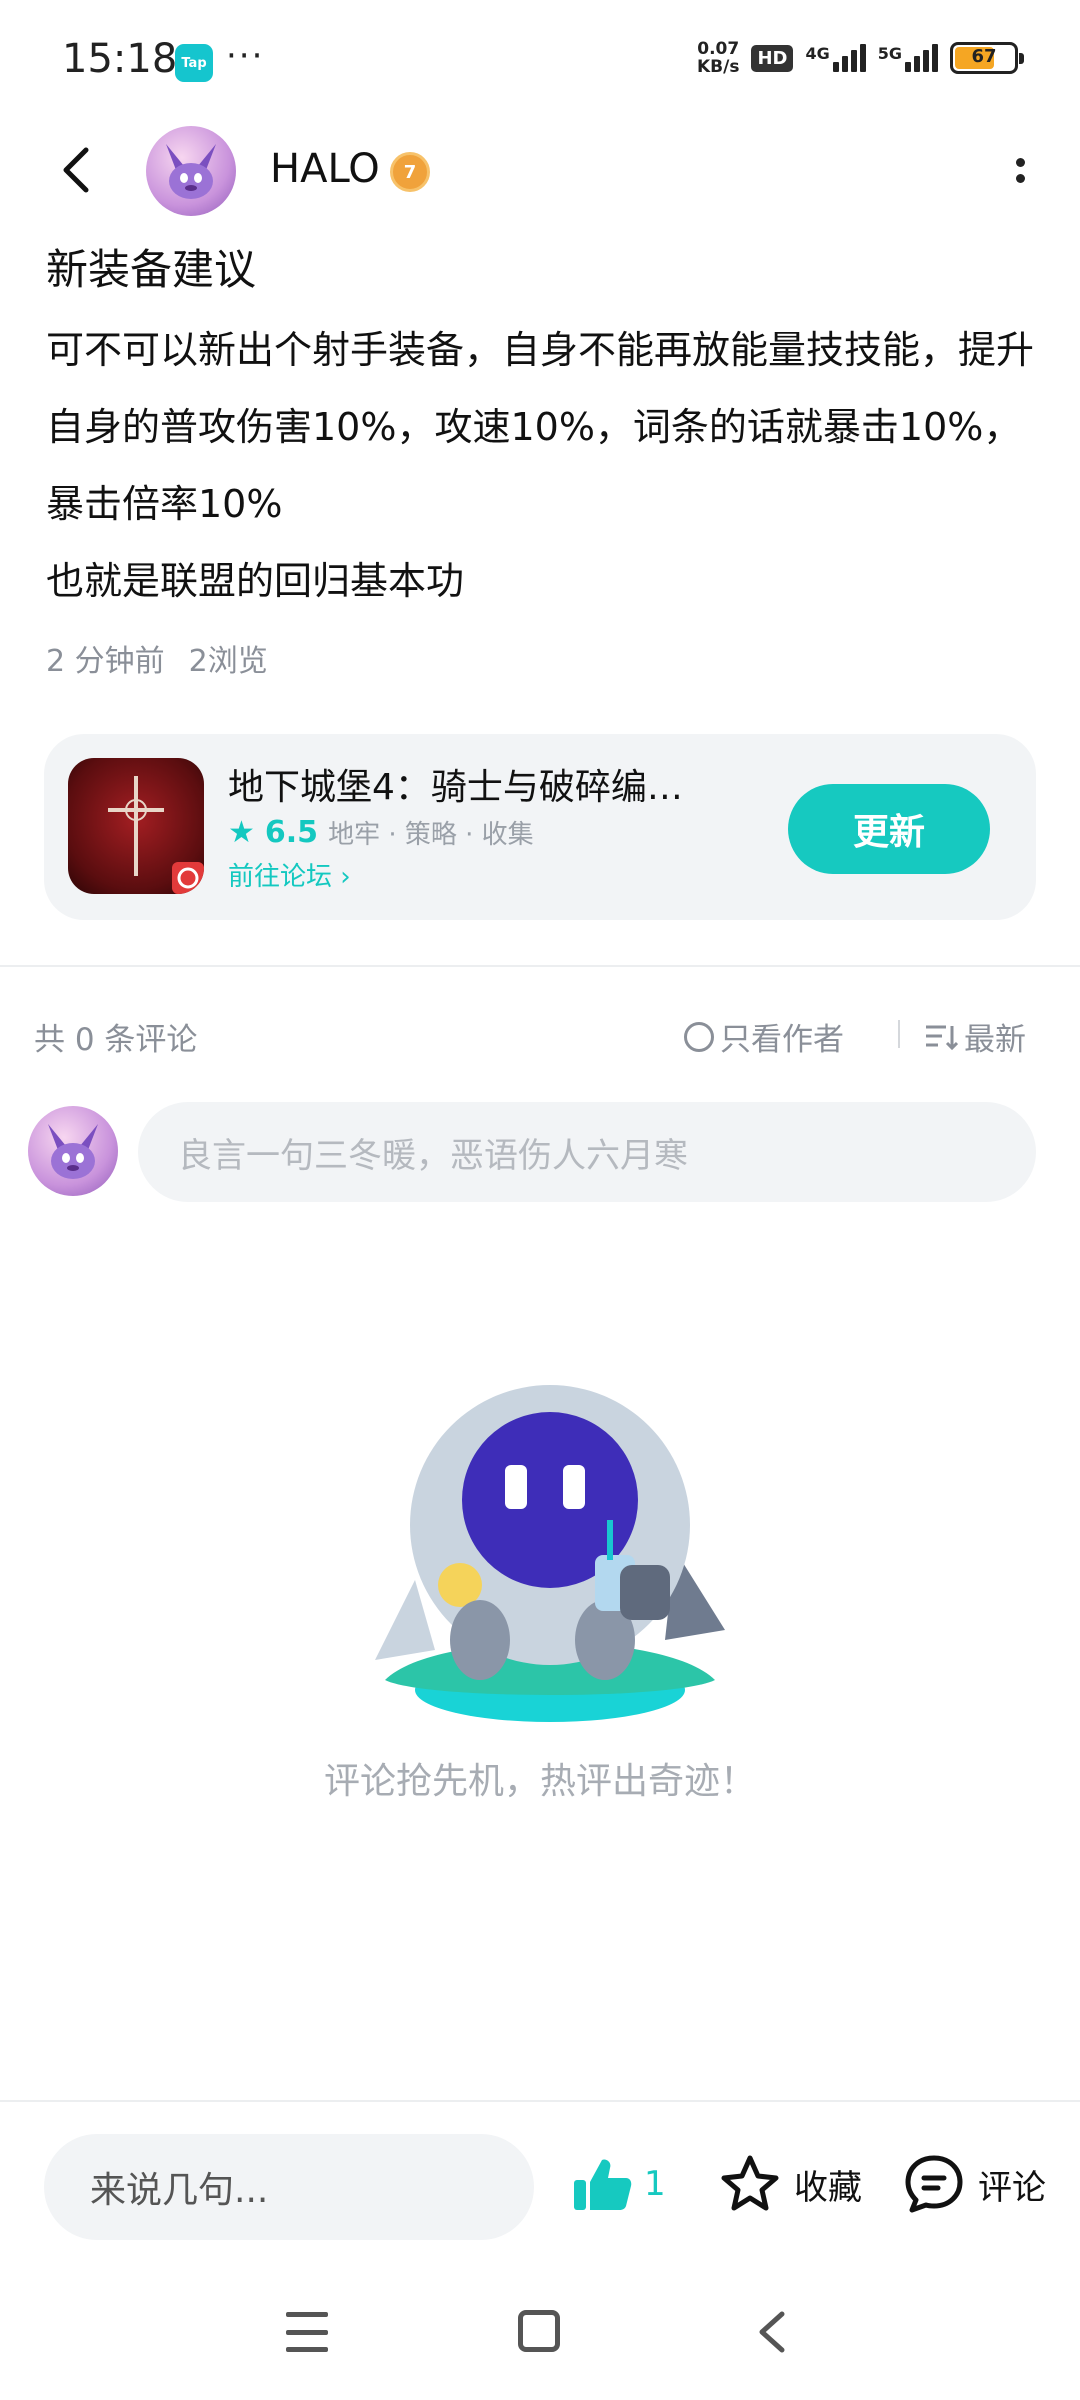 The height and width of the screenshot is (2400, 1080). Describe the element at coordinates (995, 1040) in the screenshot. I see `sort-label: 最新` at that location.